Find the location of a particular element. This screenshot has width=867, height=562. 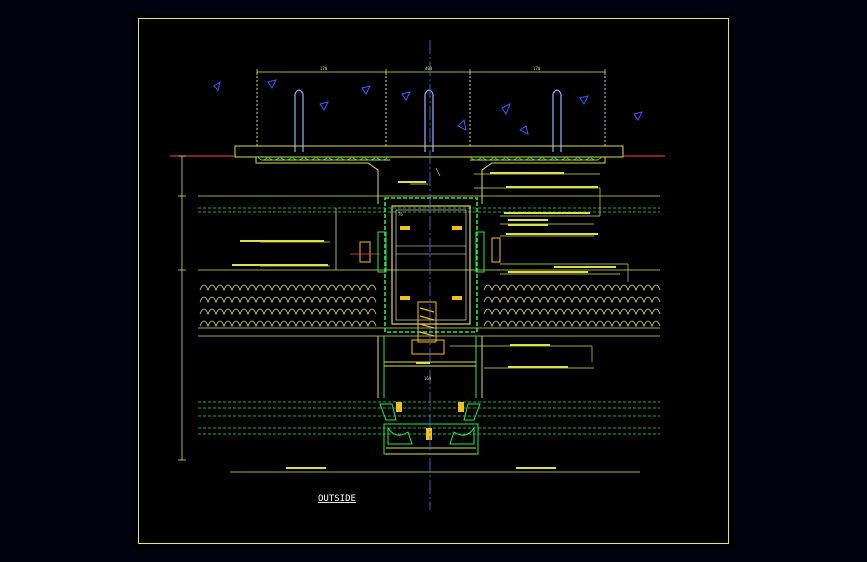

concrete-hatch is located at coordinates (428, 107).